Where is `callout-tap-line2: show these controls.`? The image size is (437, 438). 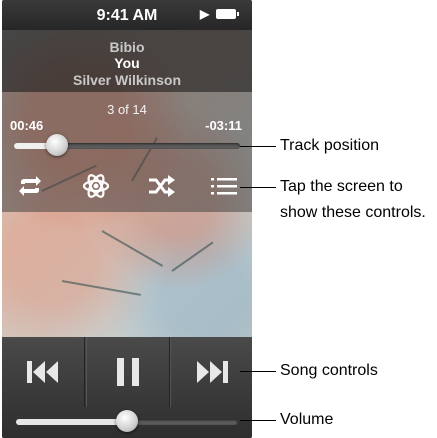
callout-tap-line2: show these controls. is located at coordinates (353, 212).